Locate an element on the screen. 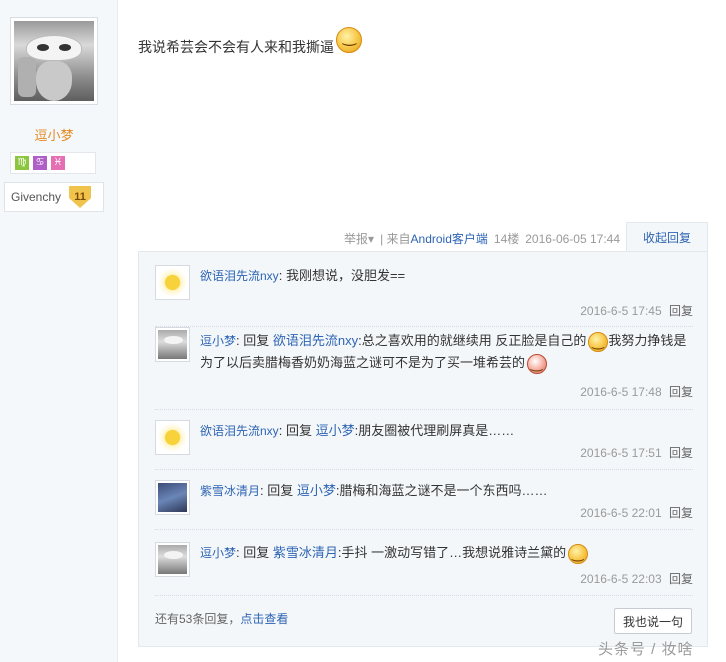 The image size is (726, 662). list-item: 欲语泪先流nxy: 我刚想说，没胆发== 2016-6-5 17:45 回复 is located at coordinates (424, 296).